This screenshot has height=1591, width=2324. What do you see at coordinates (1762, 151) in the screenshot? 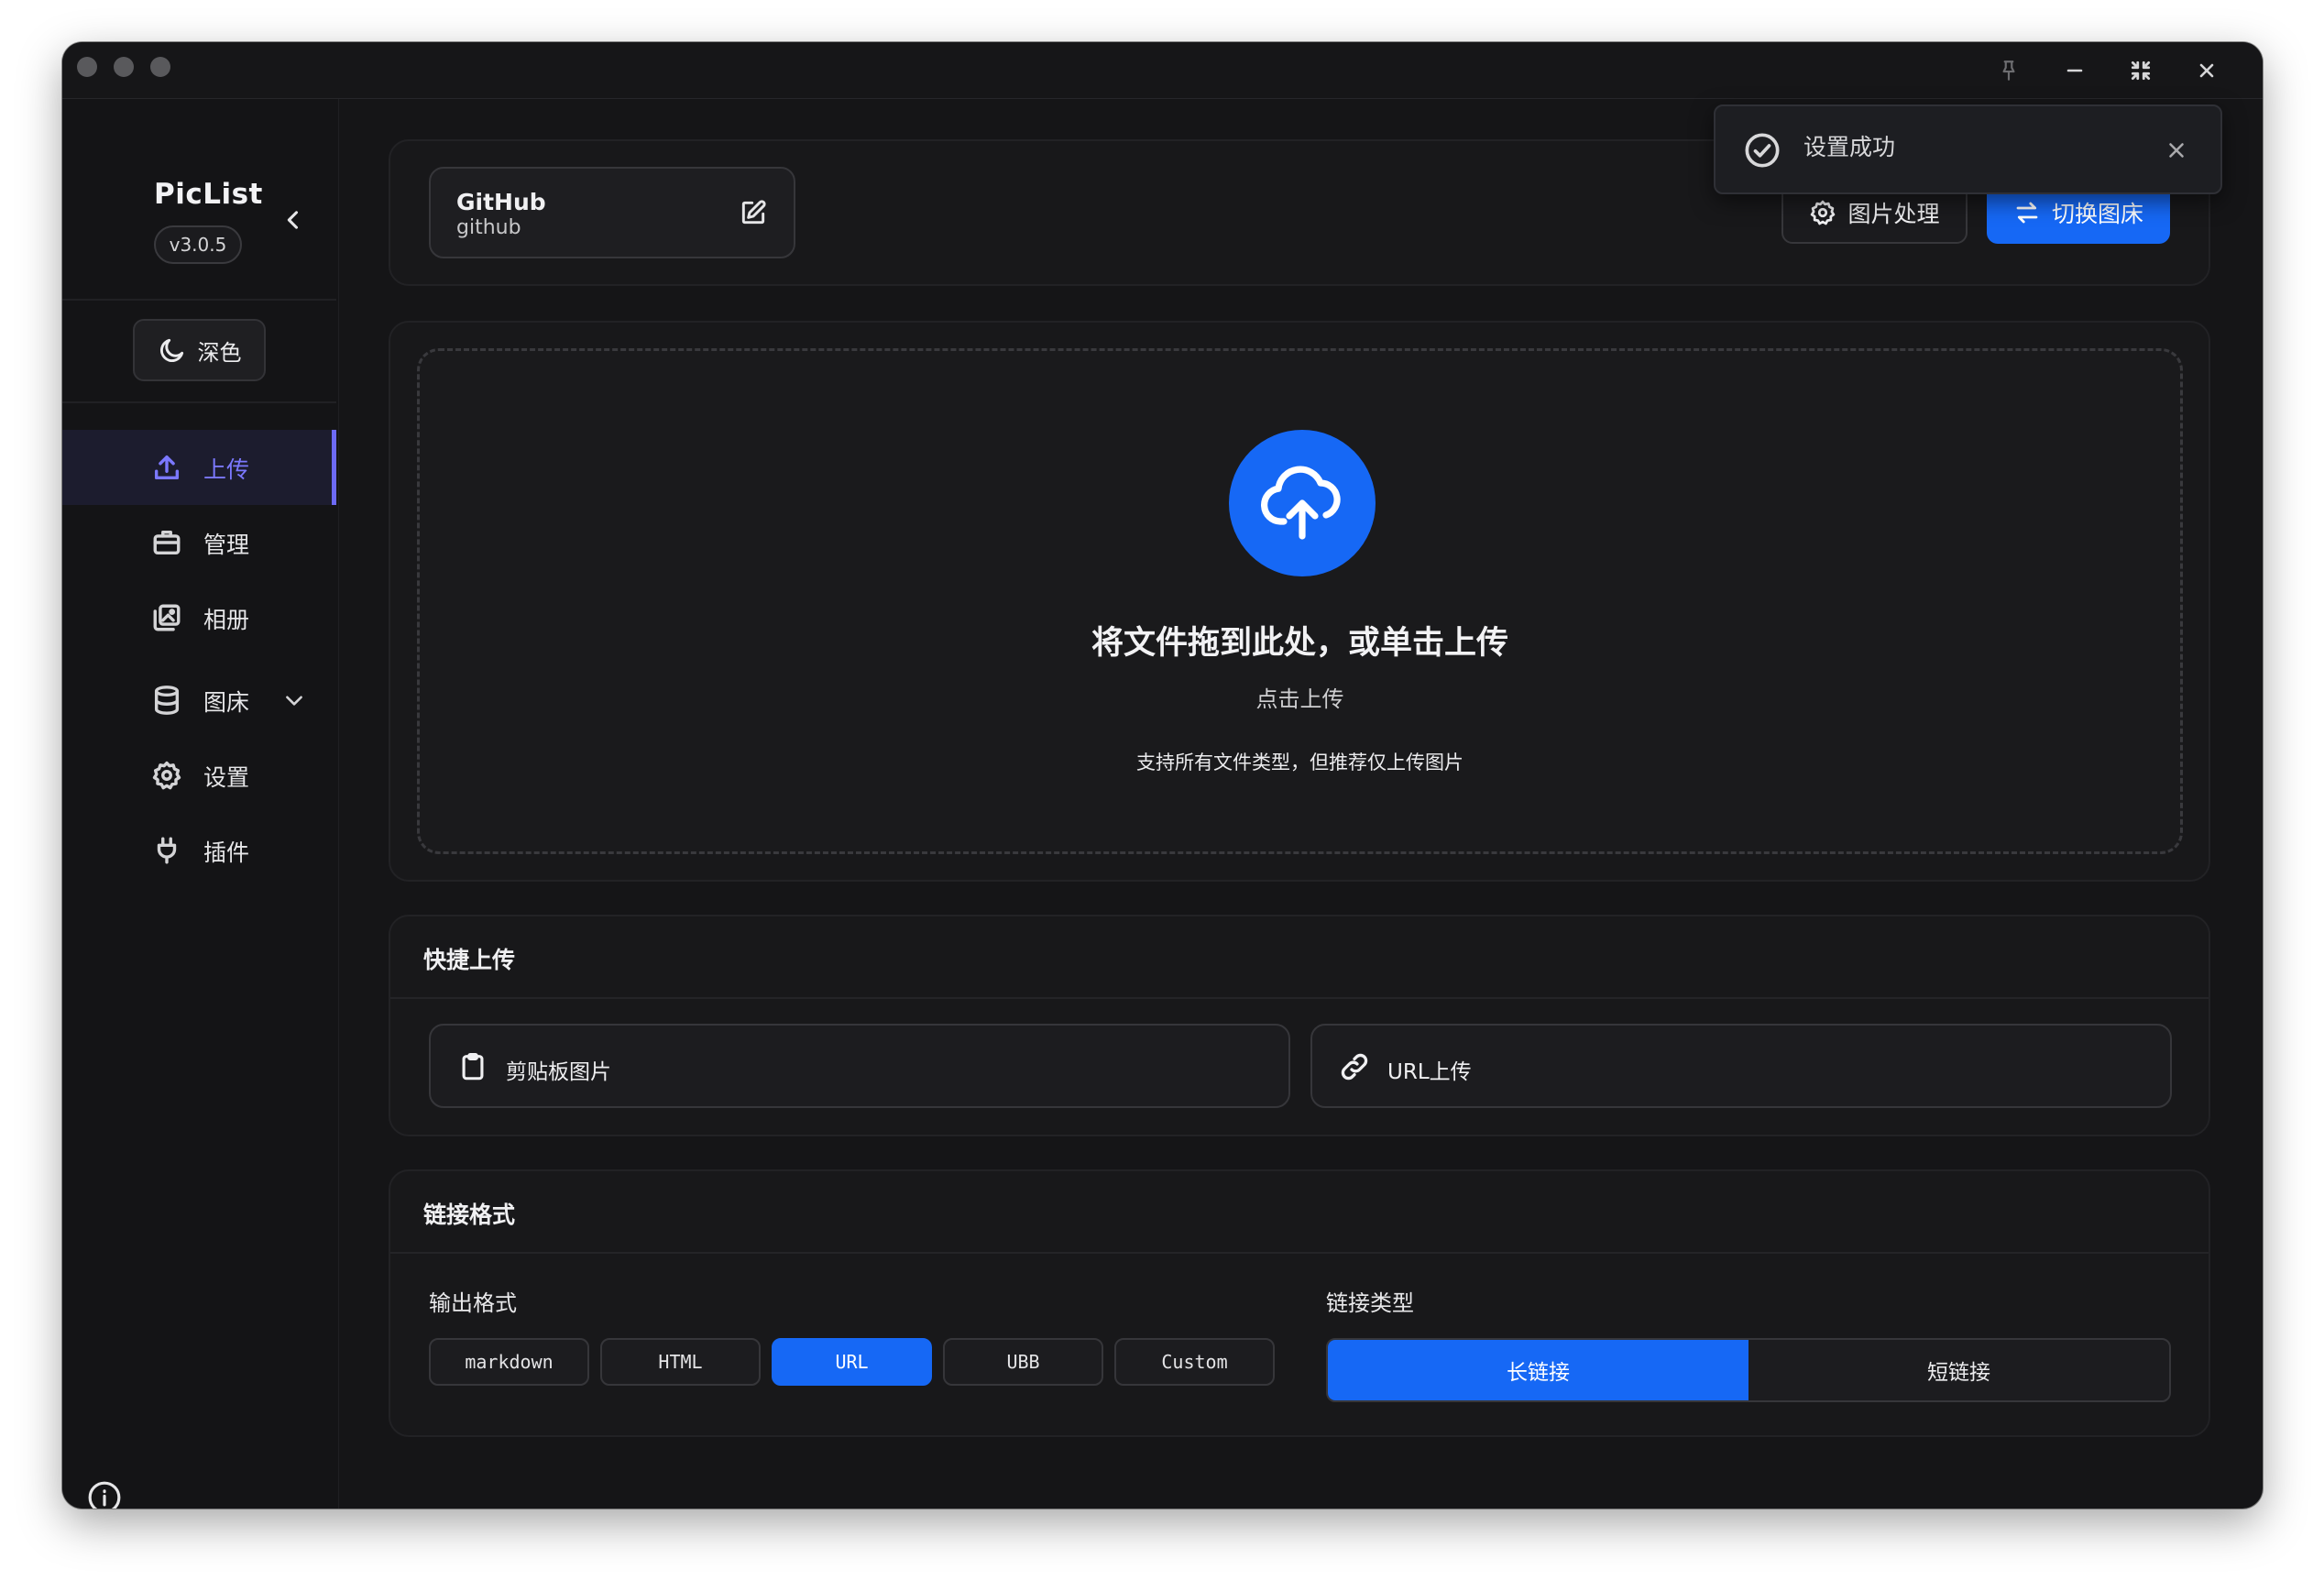
I see `check-circle-icon` at bounding box center [1762, 151].